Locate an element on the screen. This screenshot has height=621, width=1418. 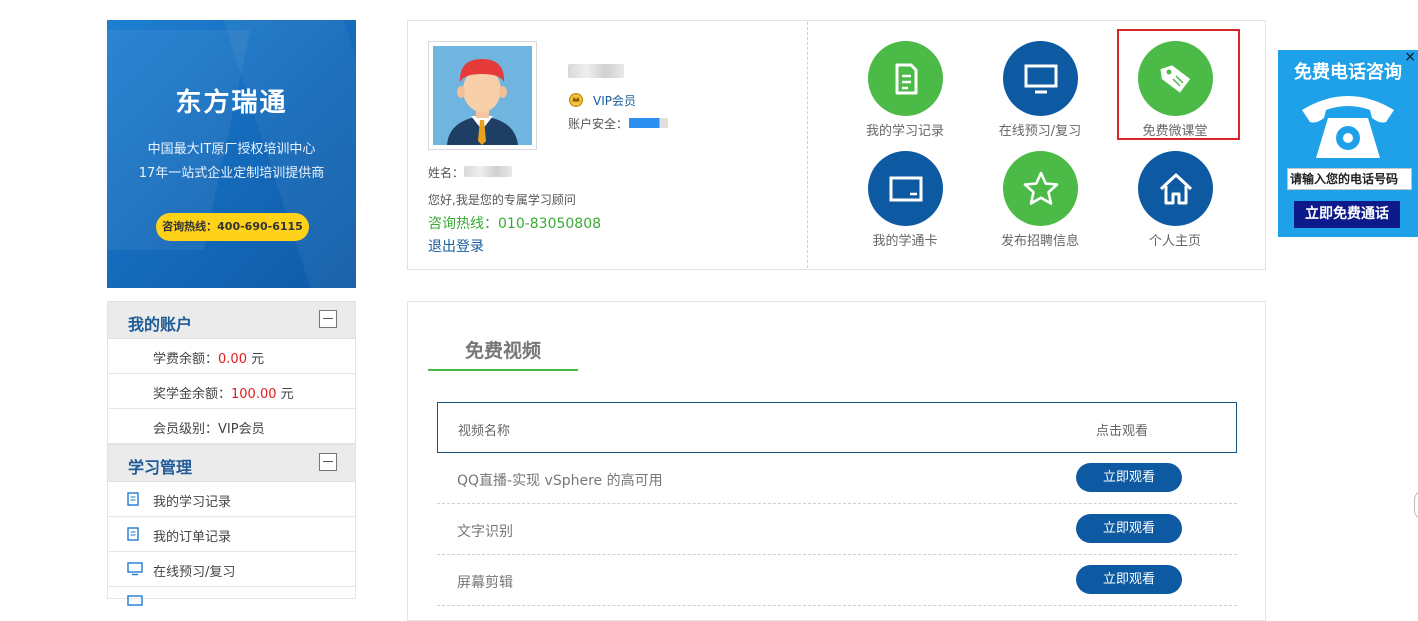
free-phone-widget: 免费电话咨询 × 请输入您的电话号码 立即免费通话 is located at coordinates (1348, 143).